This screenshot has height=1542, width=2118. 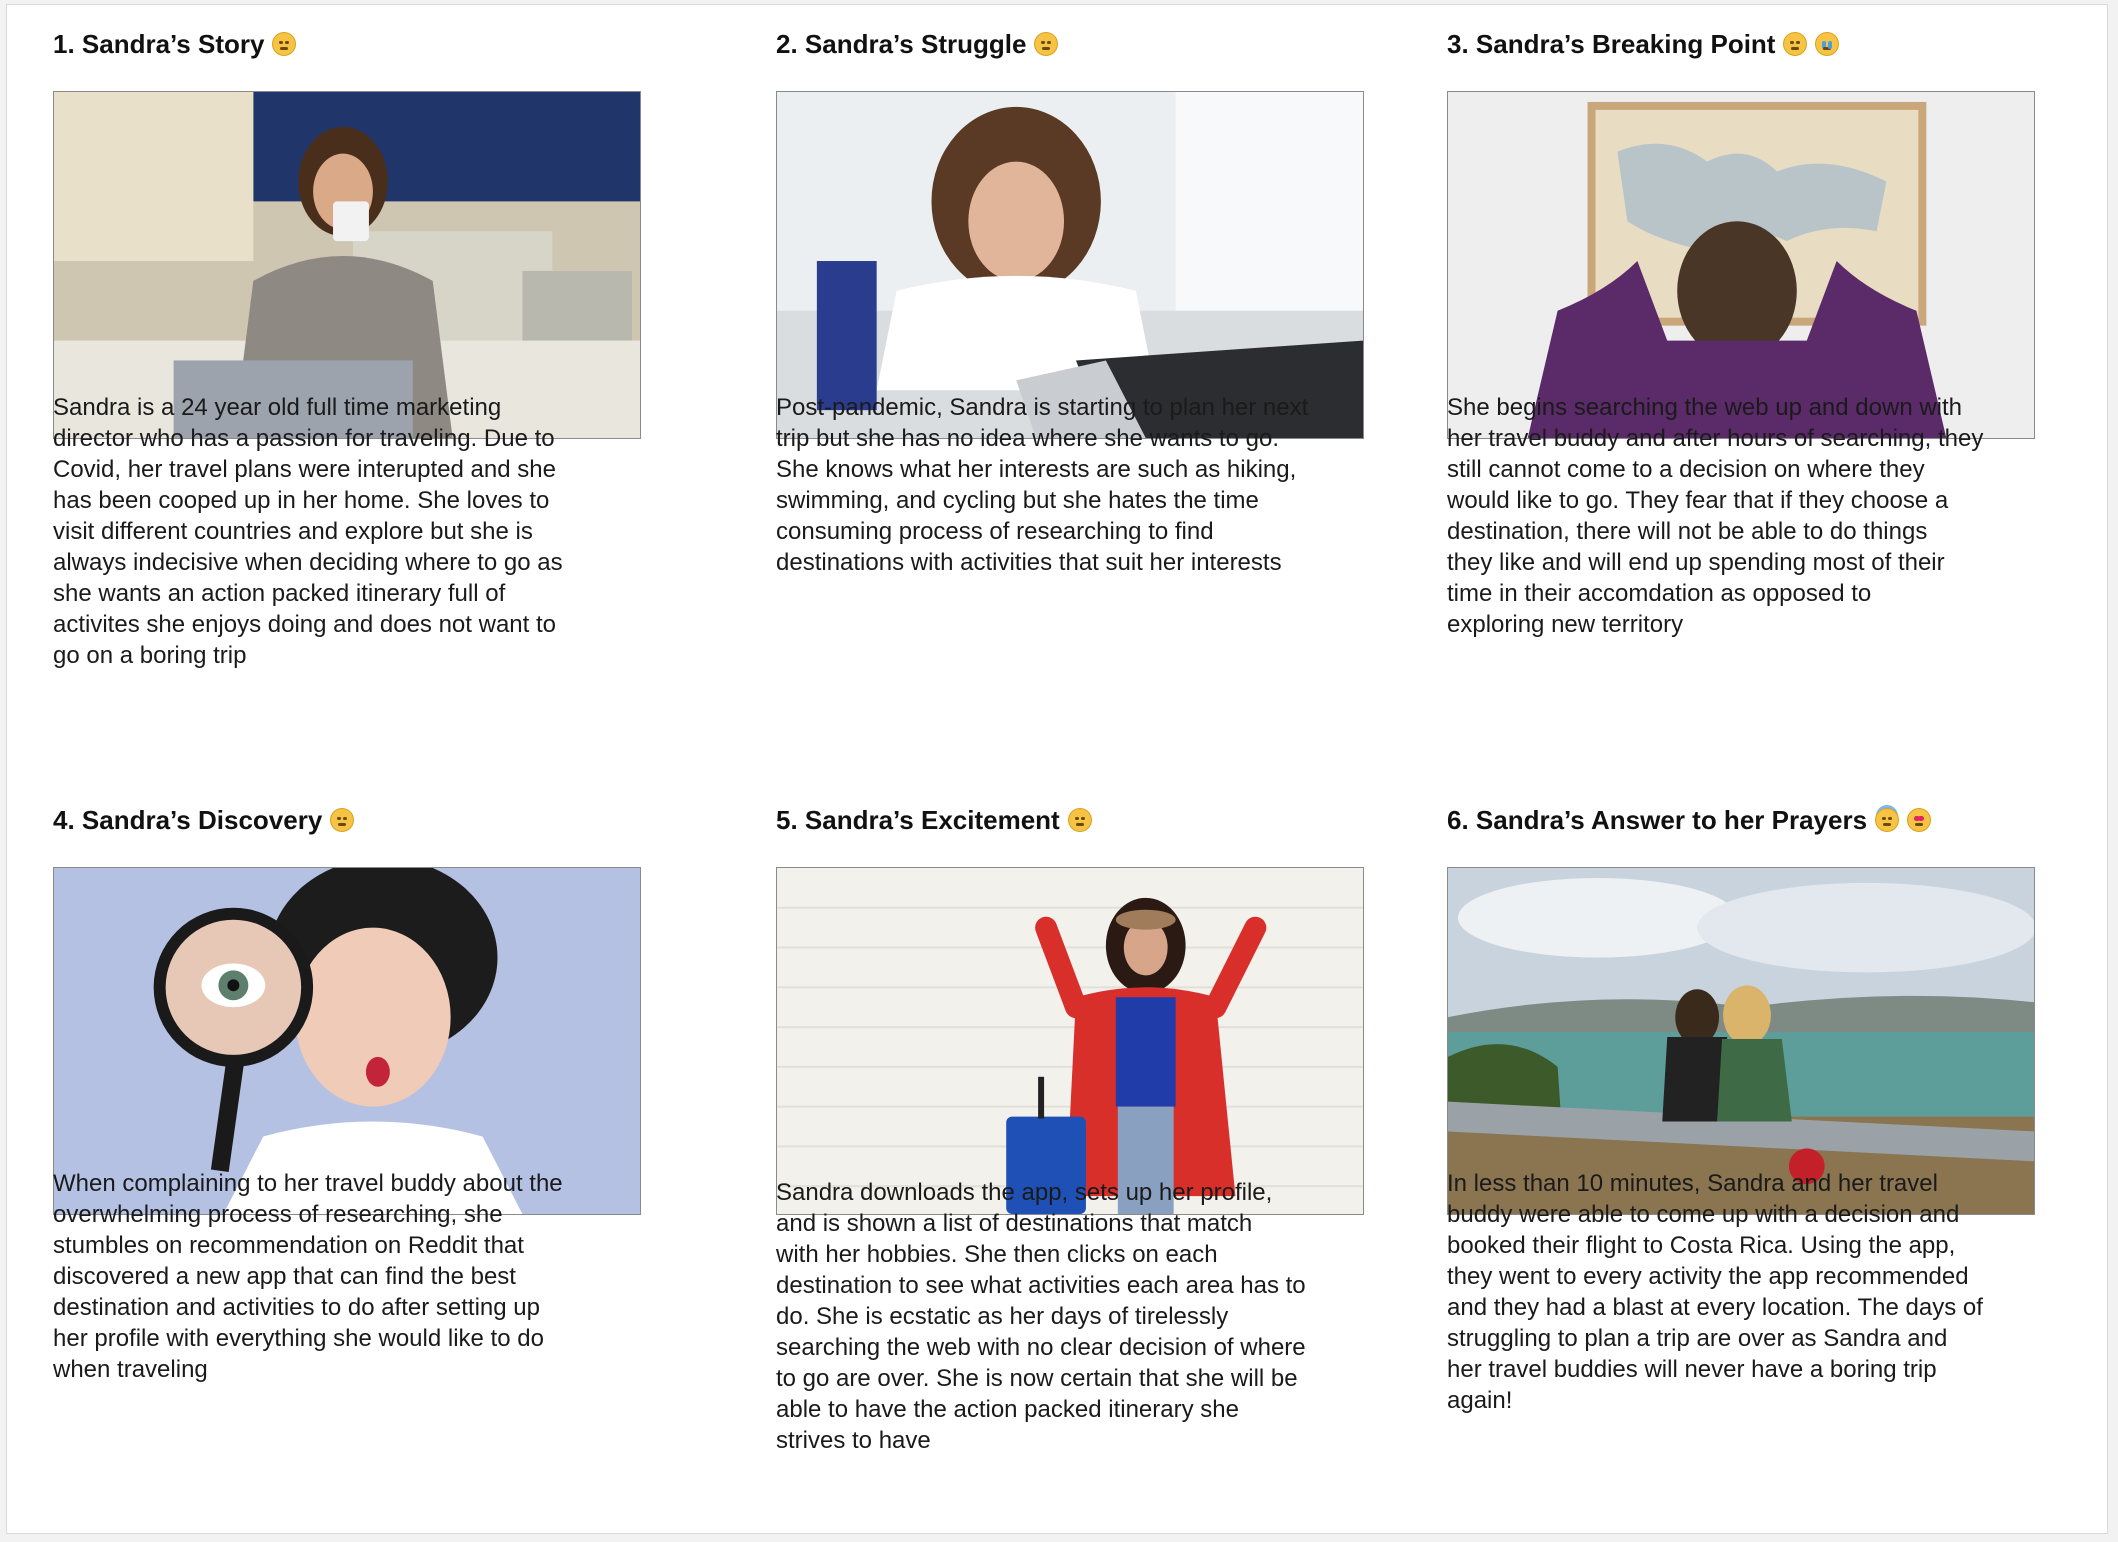 I want to click on panel-title: 4. Sandra’s Discovery, so click(x=204, y=820).